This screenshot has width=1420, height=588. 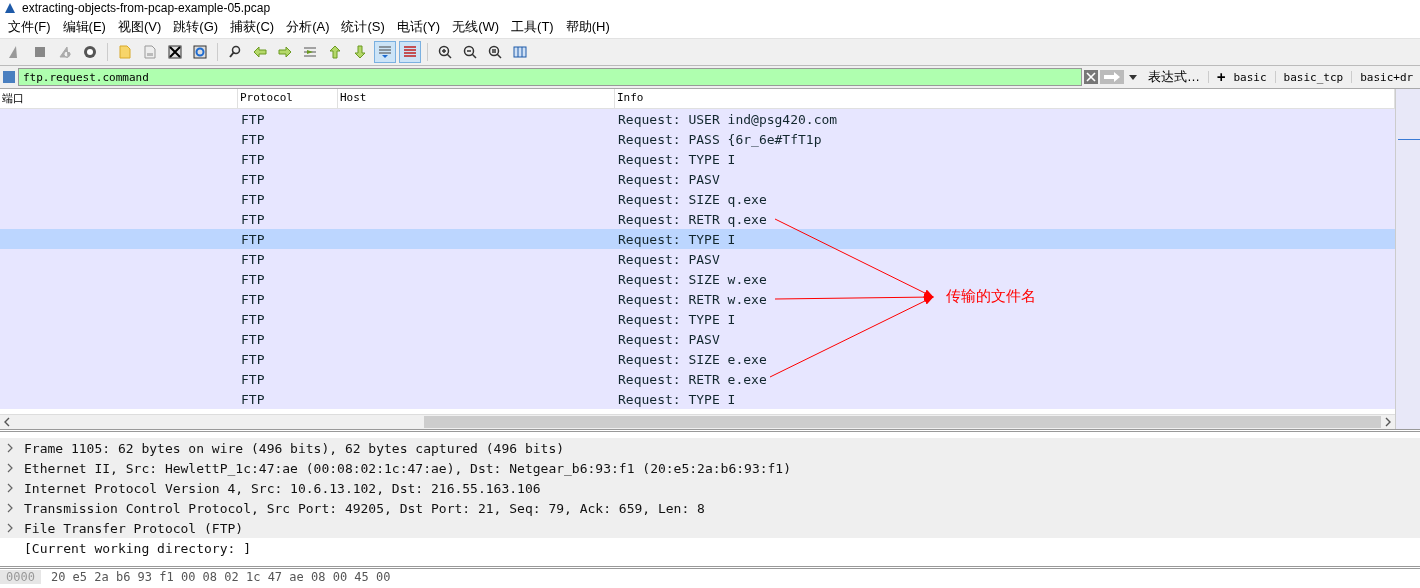 I want to click on filter-button: basic+dr, so click(x=1387, y=77).